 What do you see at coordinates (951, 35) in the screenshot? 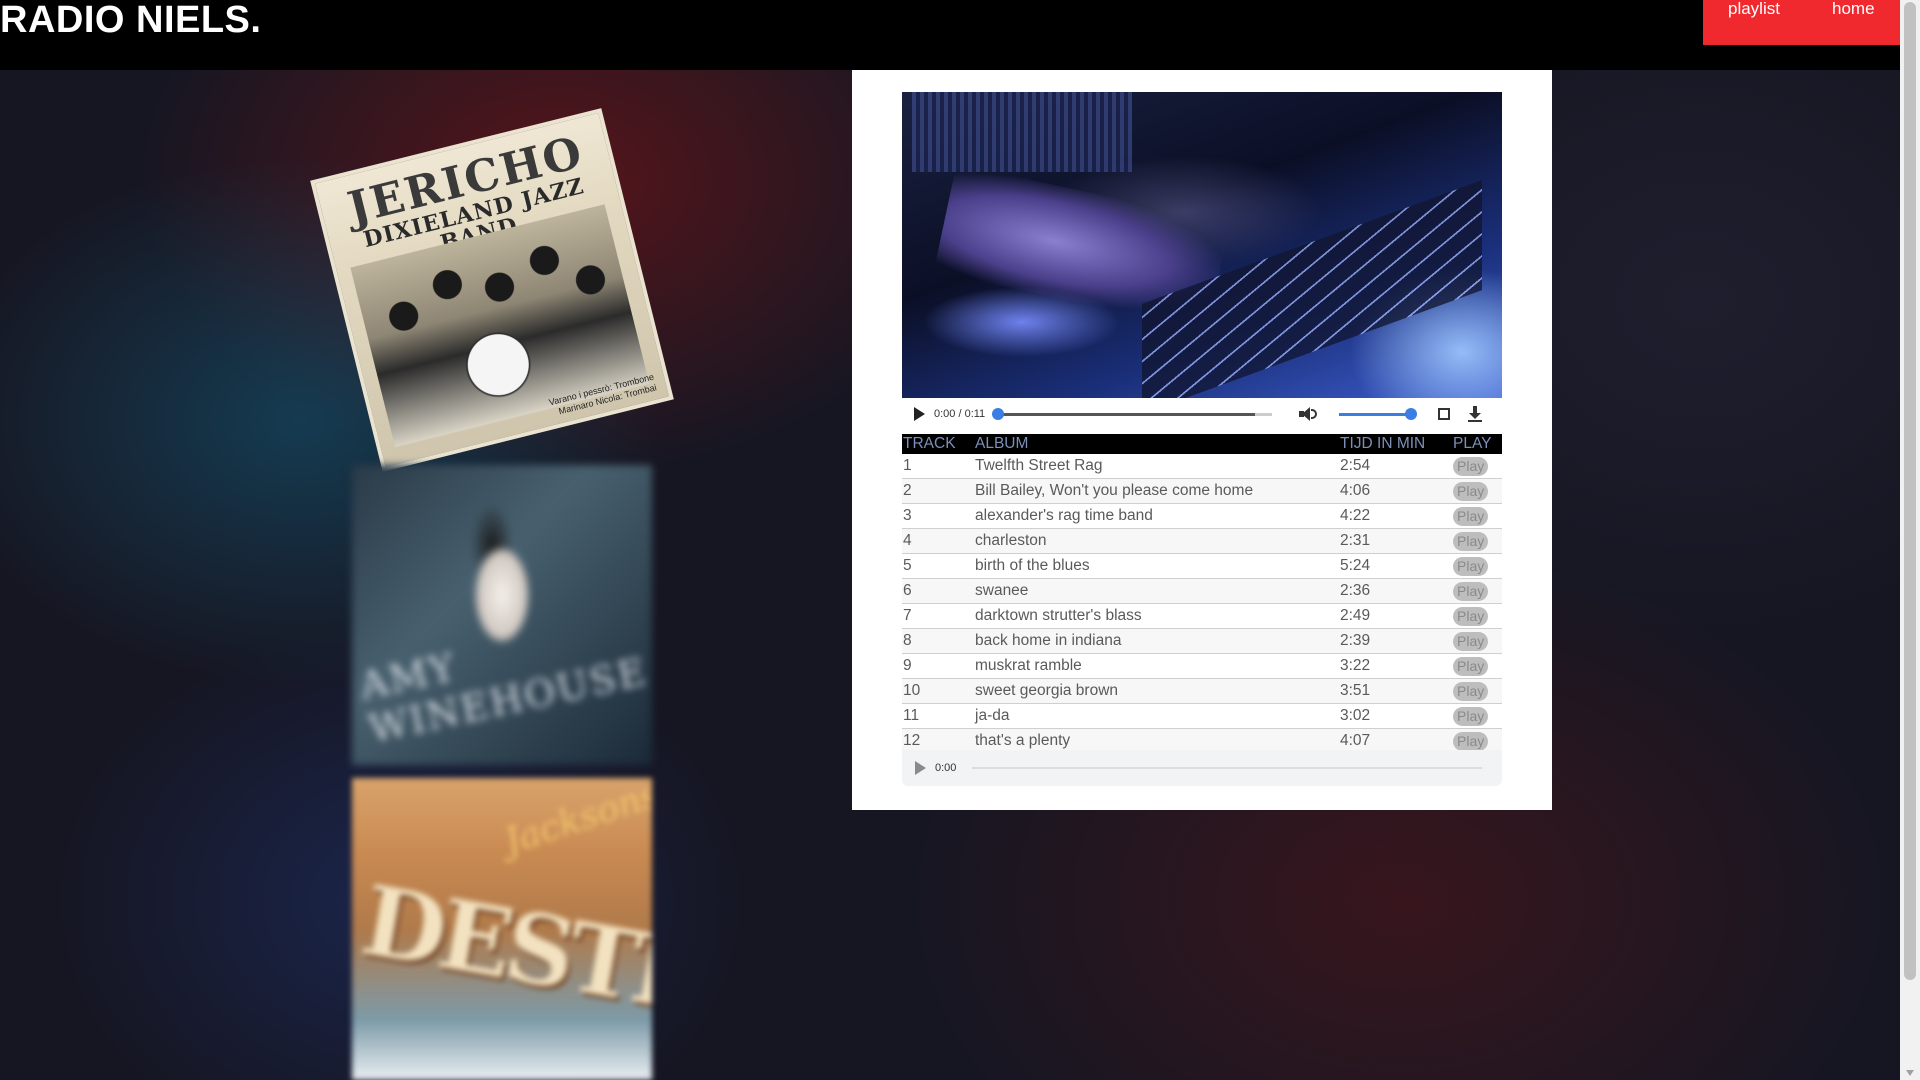
I see `top-bar: RADIO NIELS. playlist home` at bounding box center [951, 35].